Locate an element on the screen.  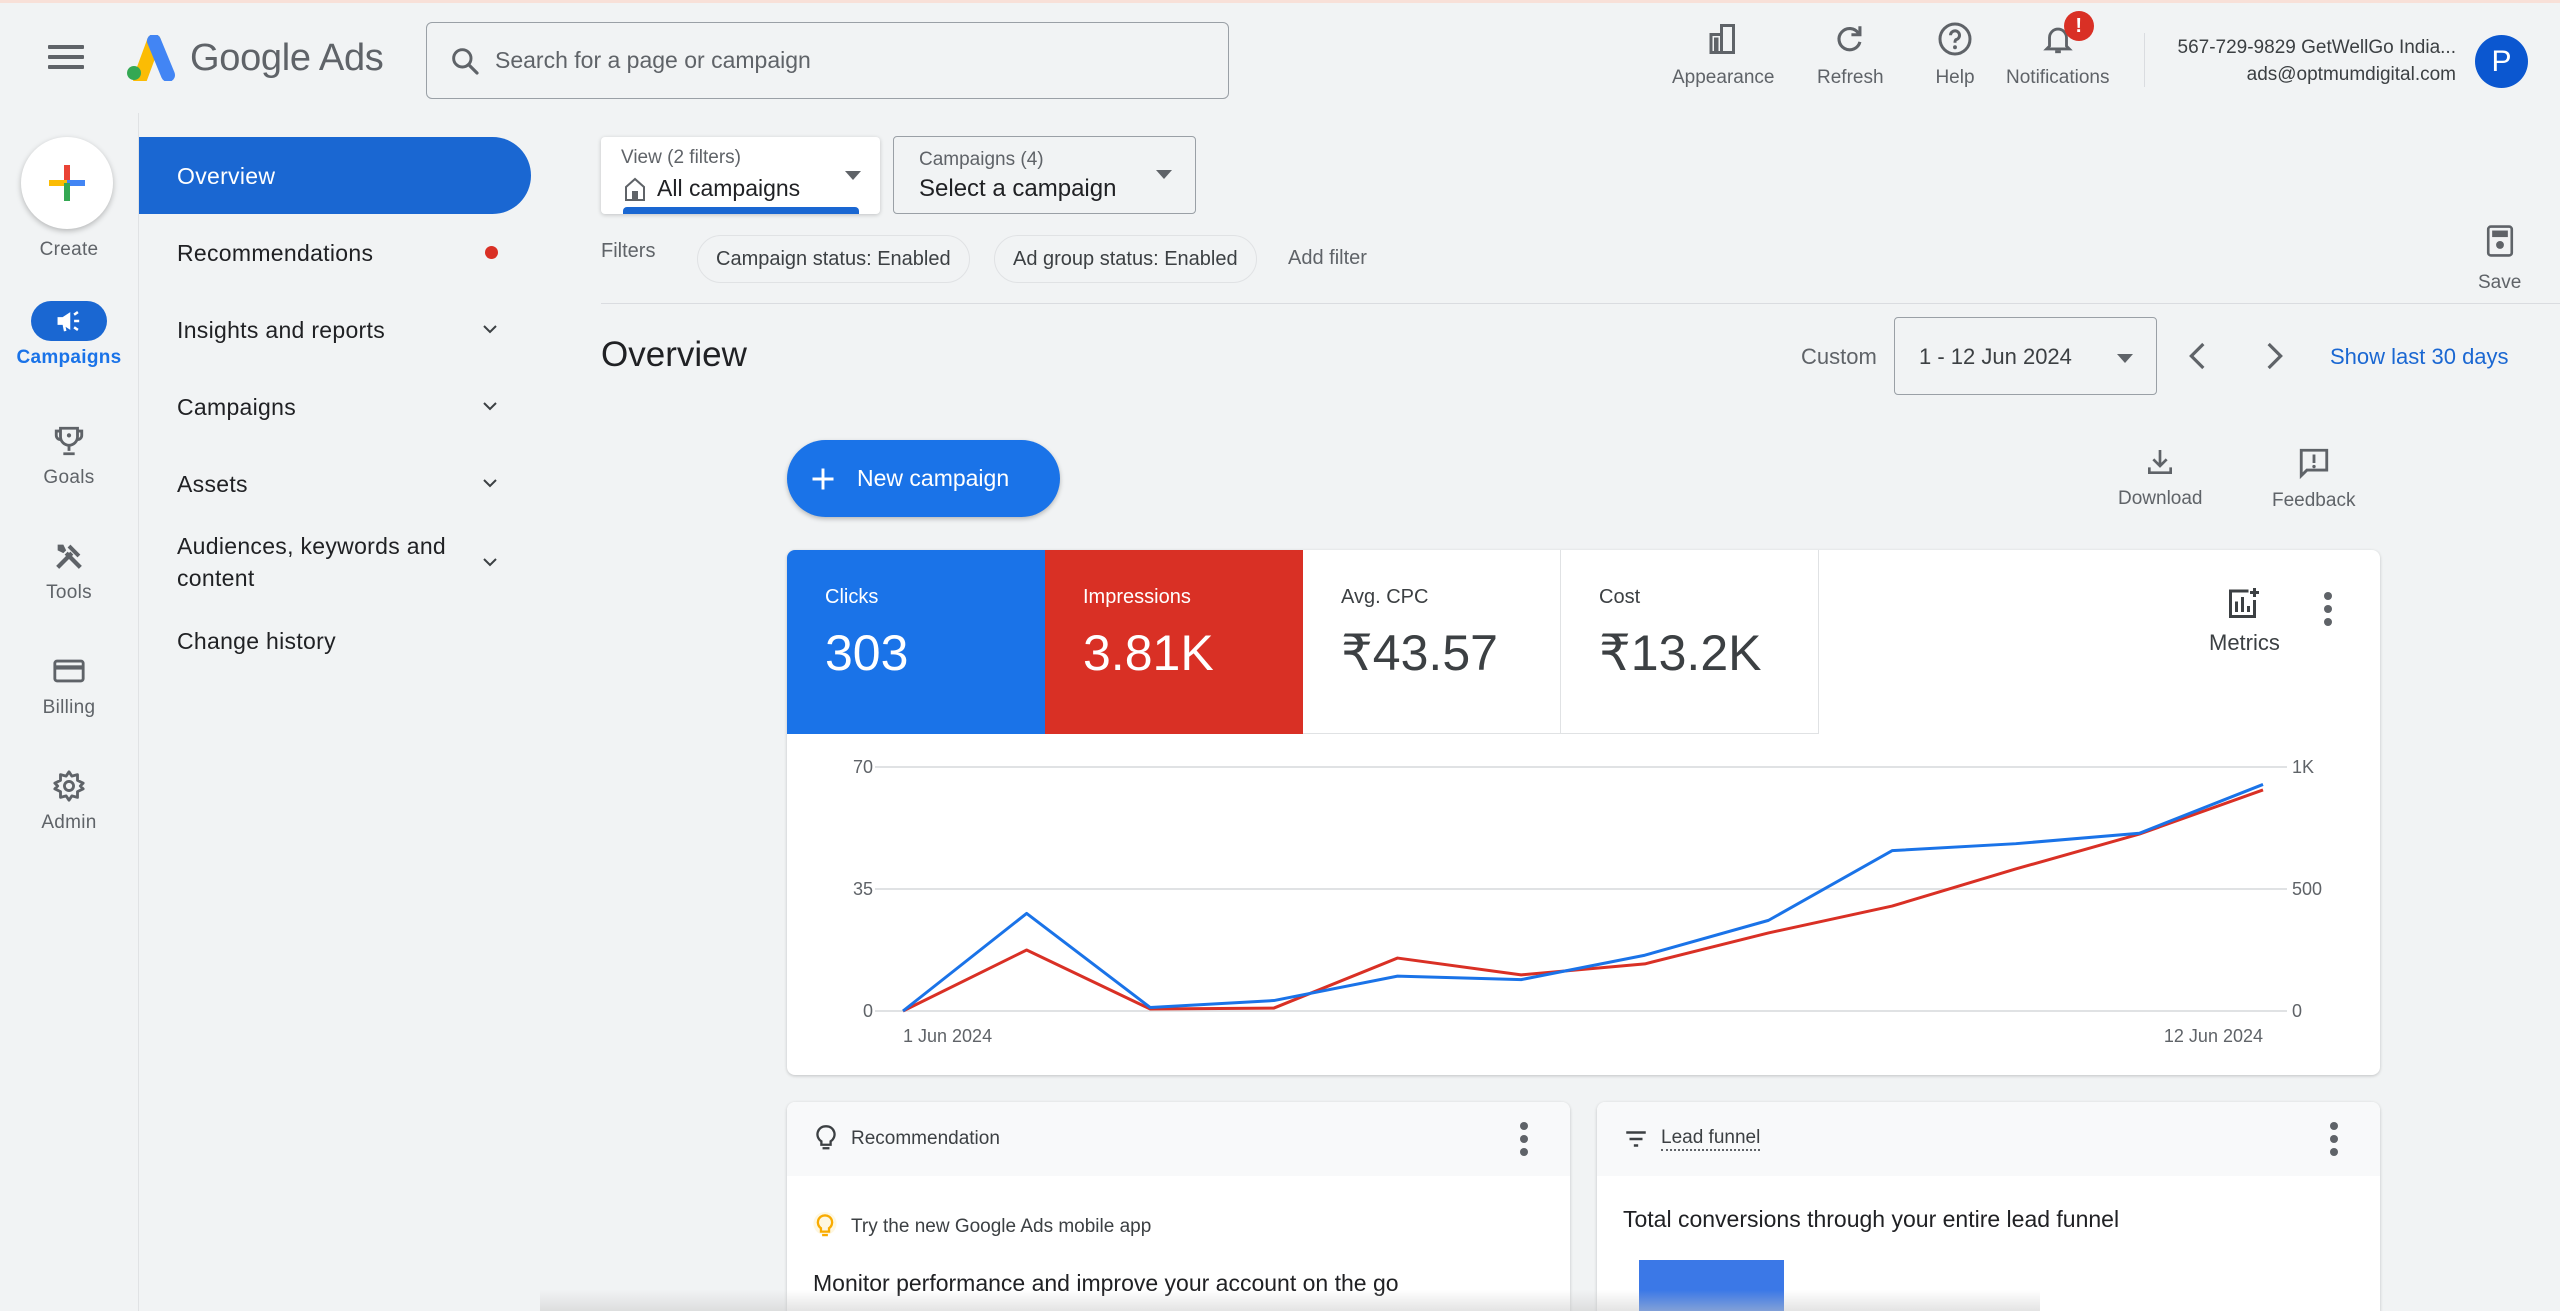
main-menu-button is located at coordinates (66, 60).